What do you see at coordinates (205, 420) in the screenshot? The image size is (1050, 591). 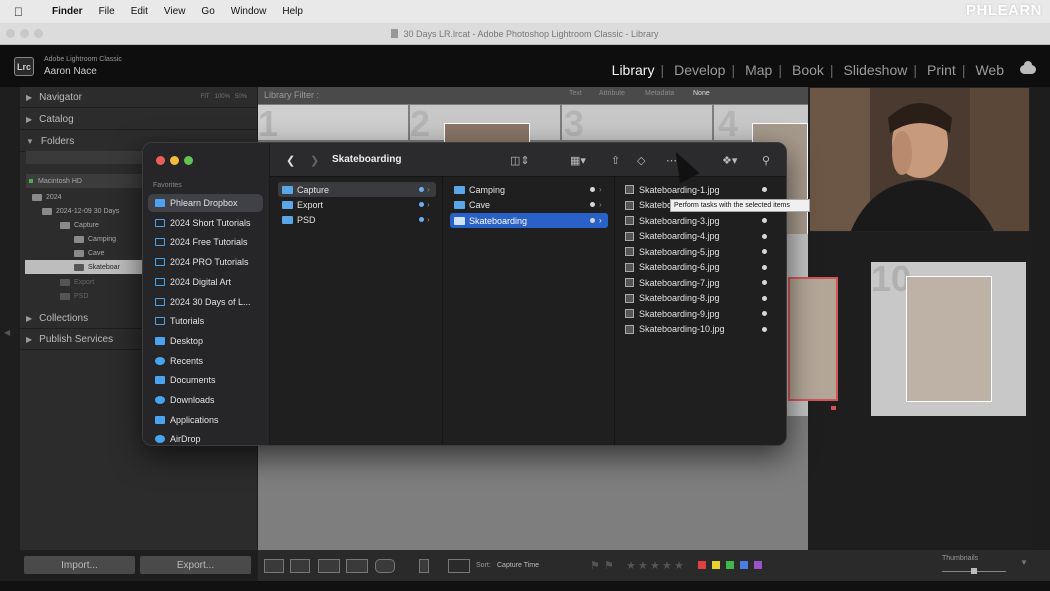 I see `sidebar-item: Applications` at bounding box center [205, 420].